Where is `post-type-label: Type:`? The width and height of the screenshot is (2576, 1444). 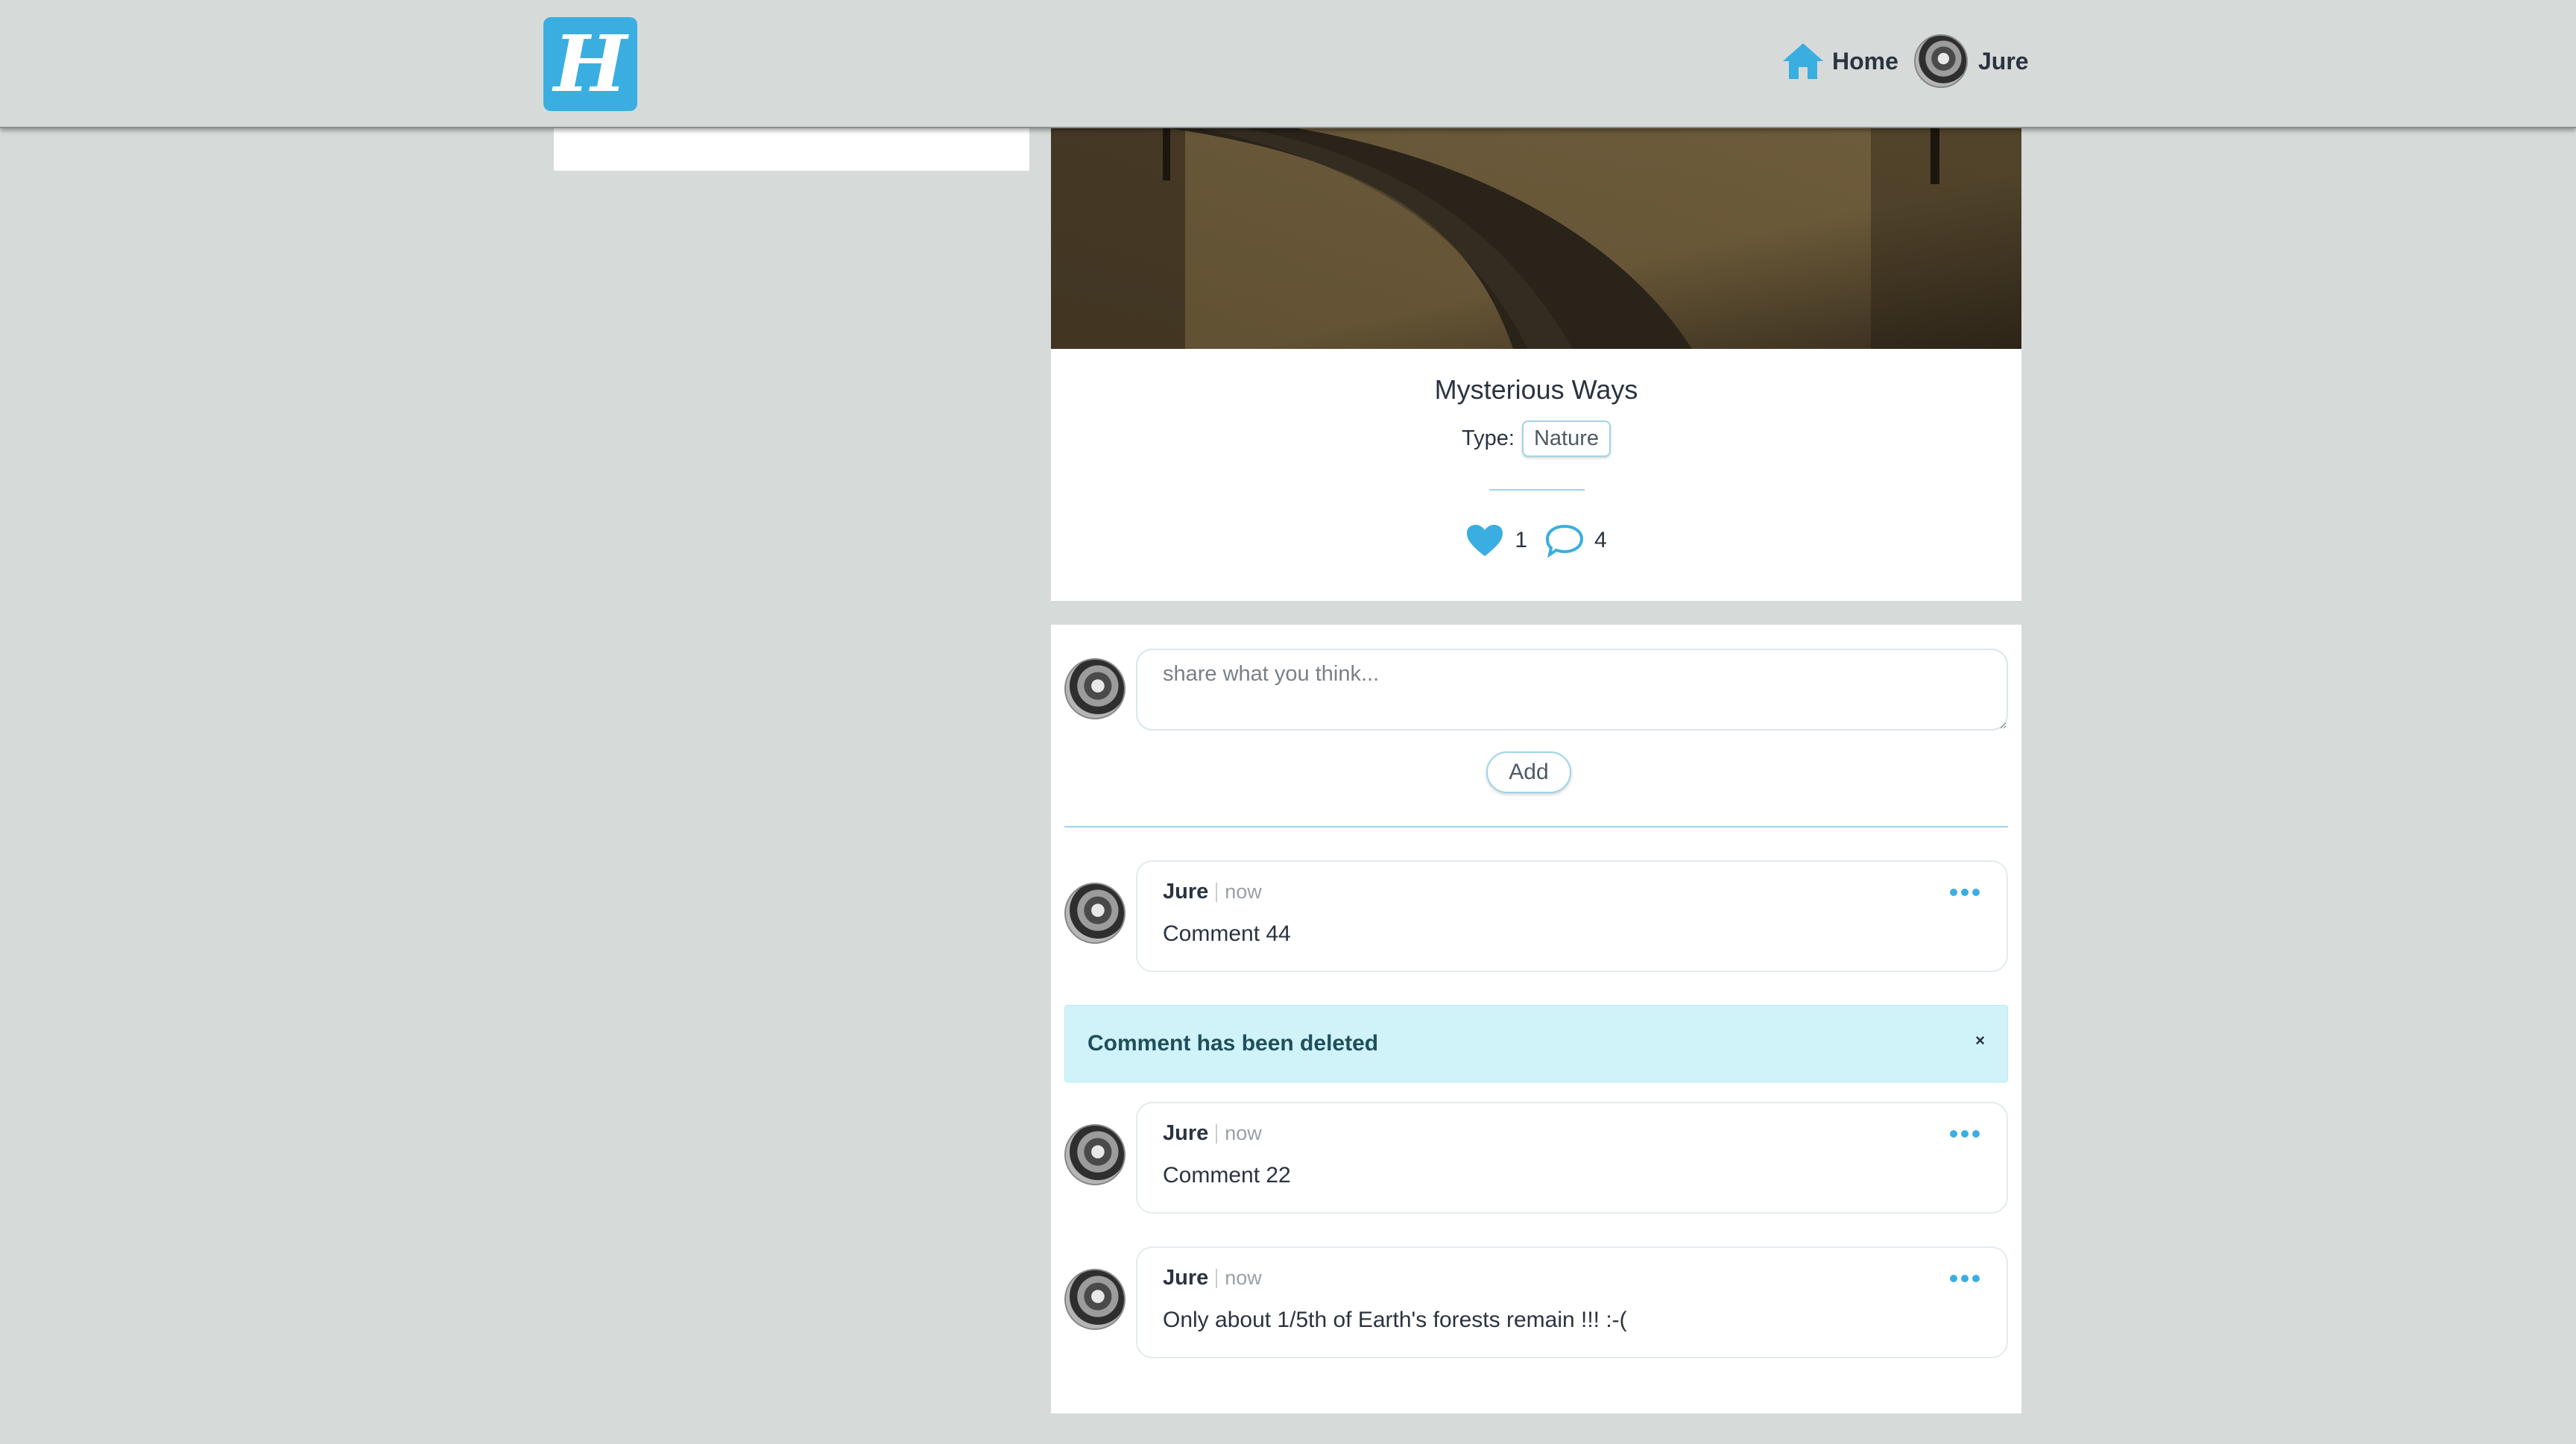 post-type-label: Type: is located at coordinates (1488, 438).